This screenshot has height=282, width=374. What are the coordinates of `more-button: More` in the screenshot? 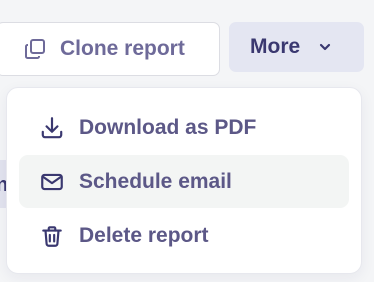 It's located at (296, 47).